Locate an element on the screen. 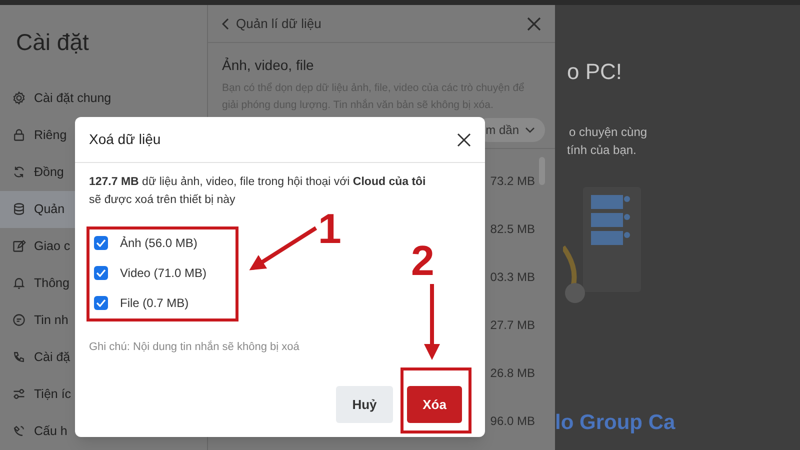 The width and height of the screenshot is (800, 450). settings-title: Cài đặt is located at coordinates (52, 42).